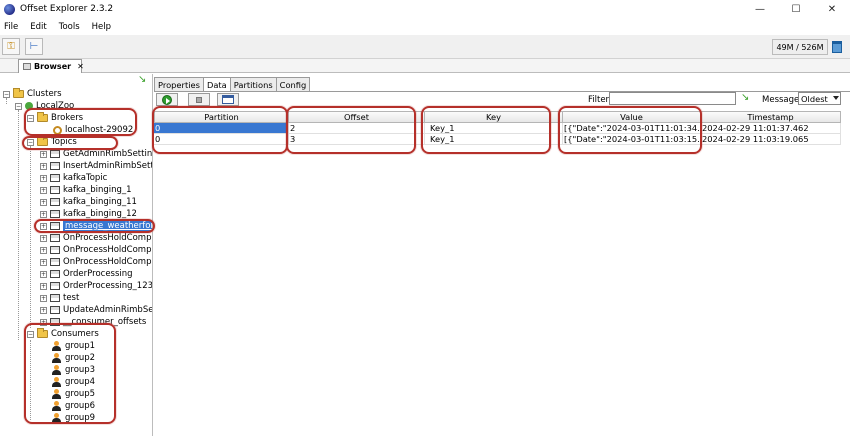 Image resolution: width=850 pixels, height=436 pixels. Describe the element at coordinates (86, 190) in the screenshot. I see `tree-topic: + kafka_binging_1` at that location.